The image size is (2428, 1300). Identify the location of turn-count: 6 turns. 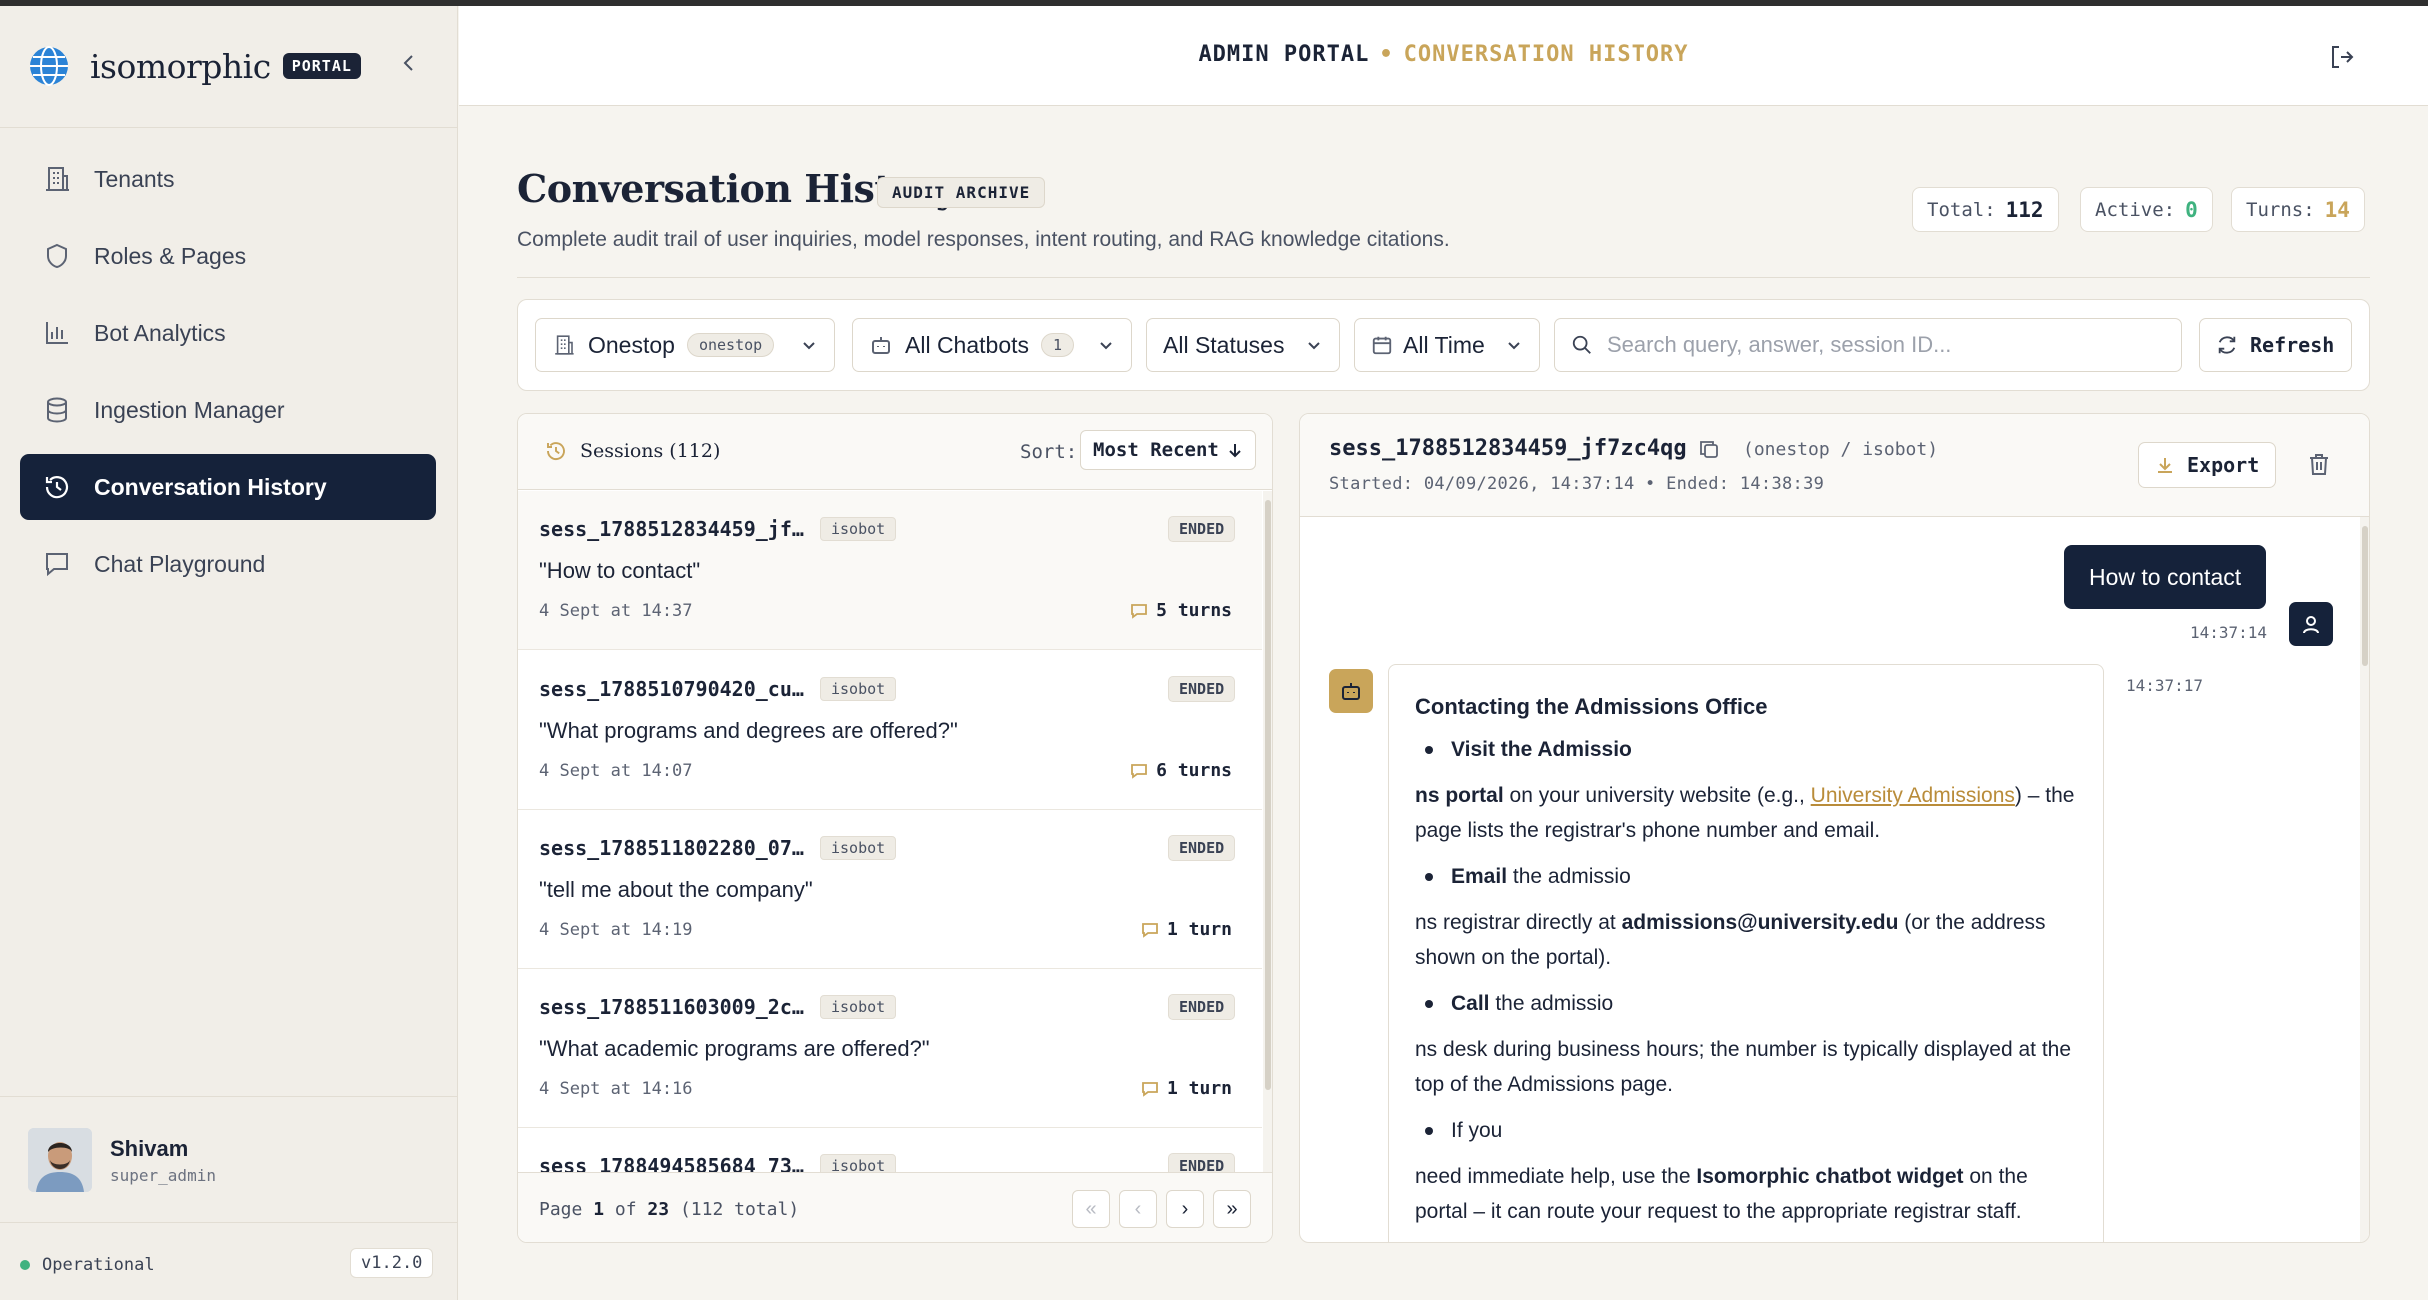
(1181, 770).